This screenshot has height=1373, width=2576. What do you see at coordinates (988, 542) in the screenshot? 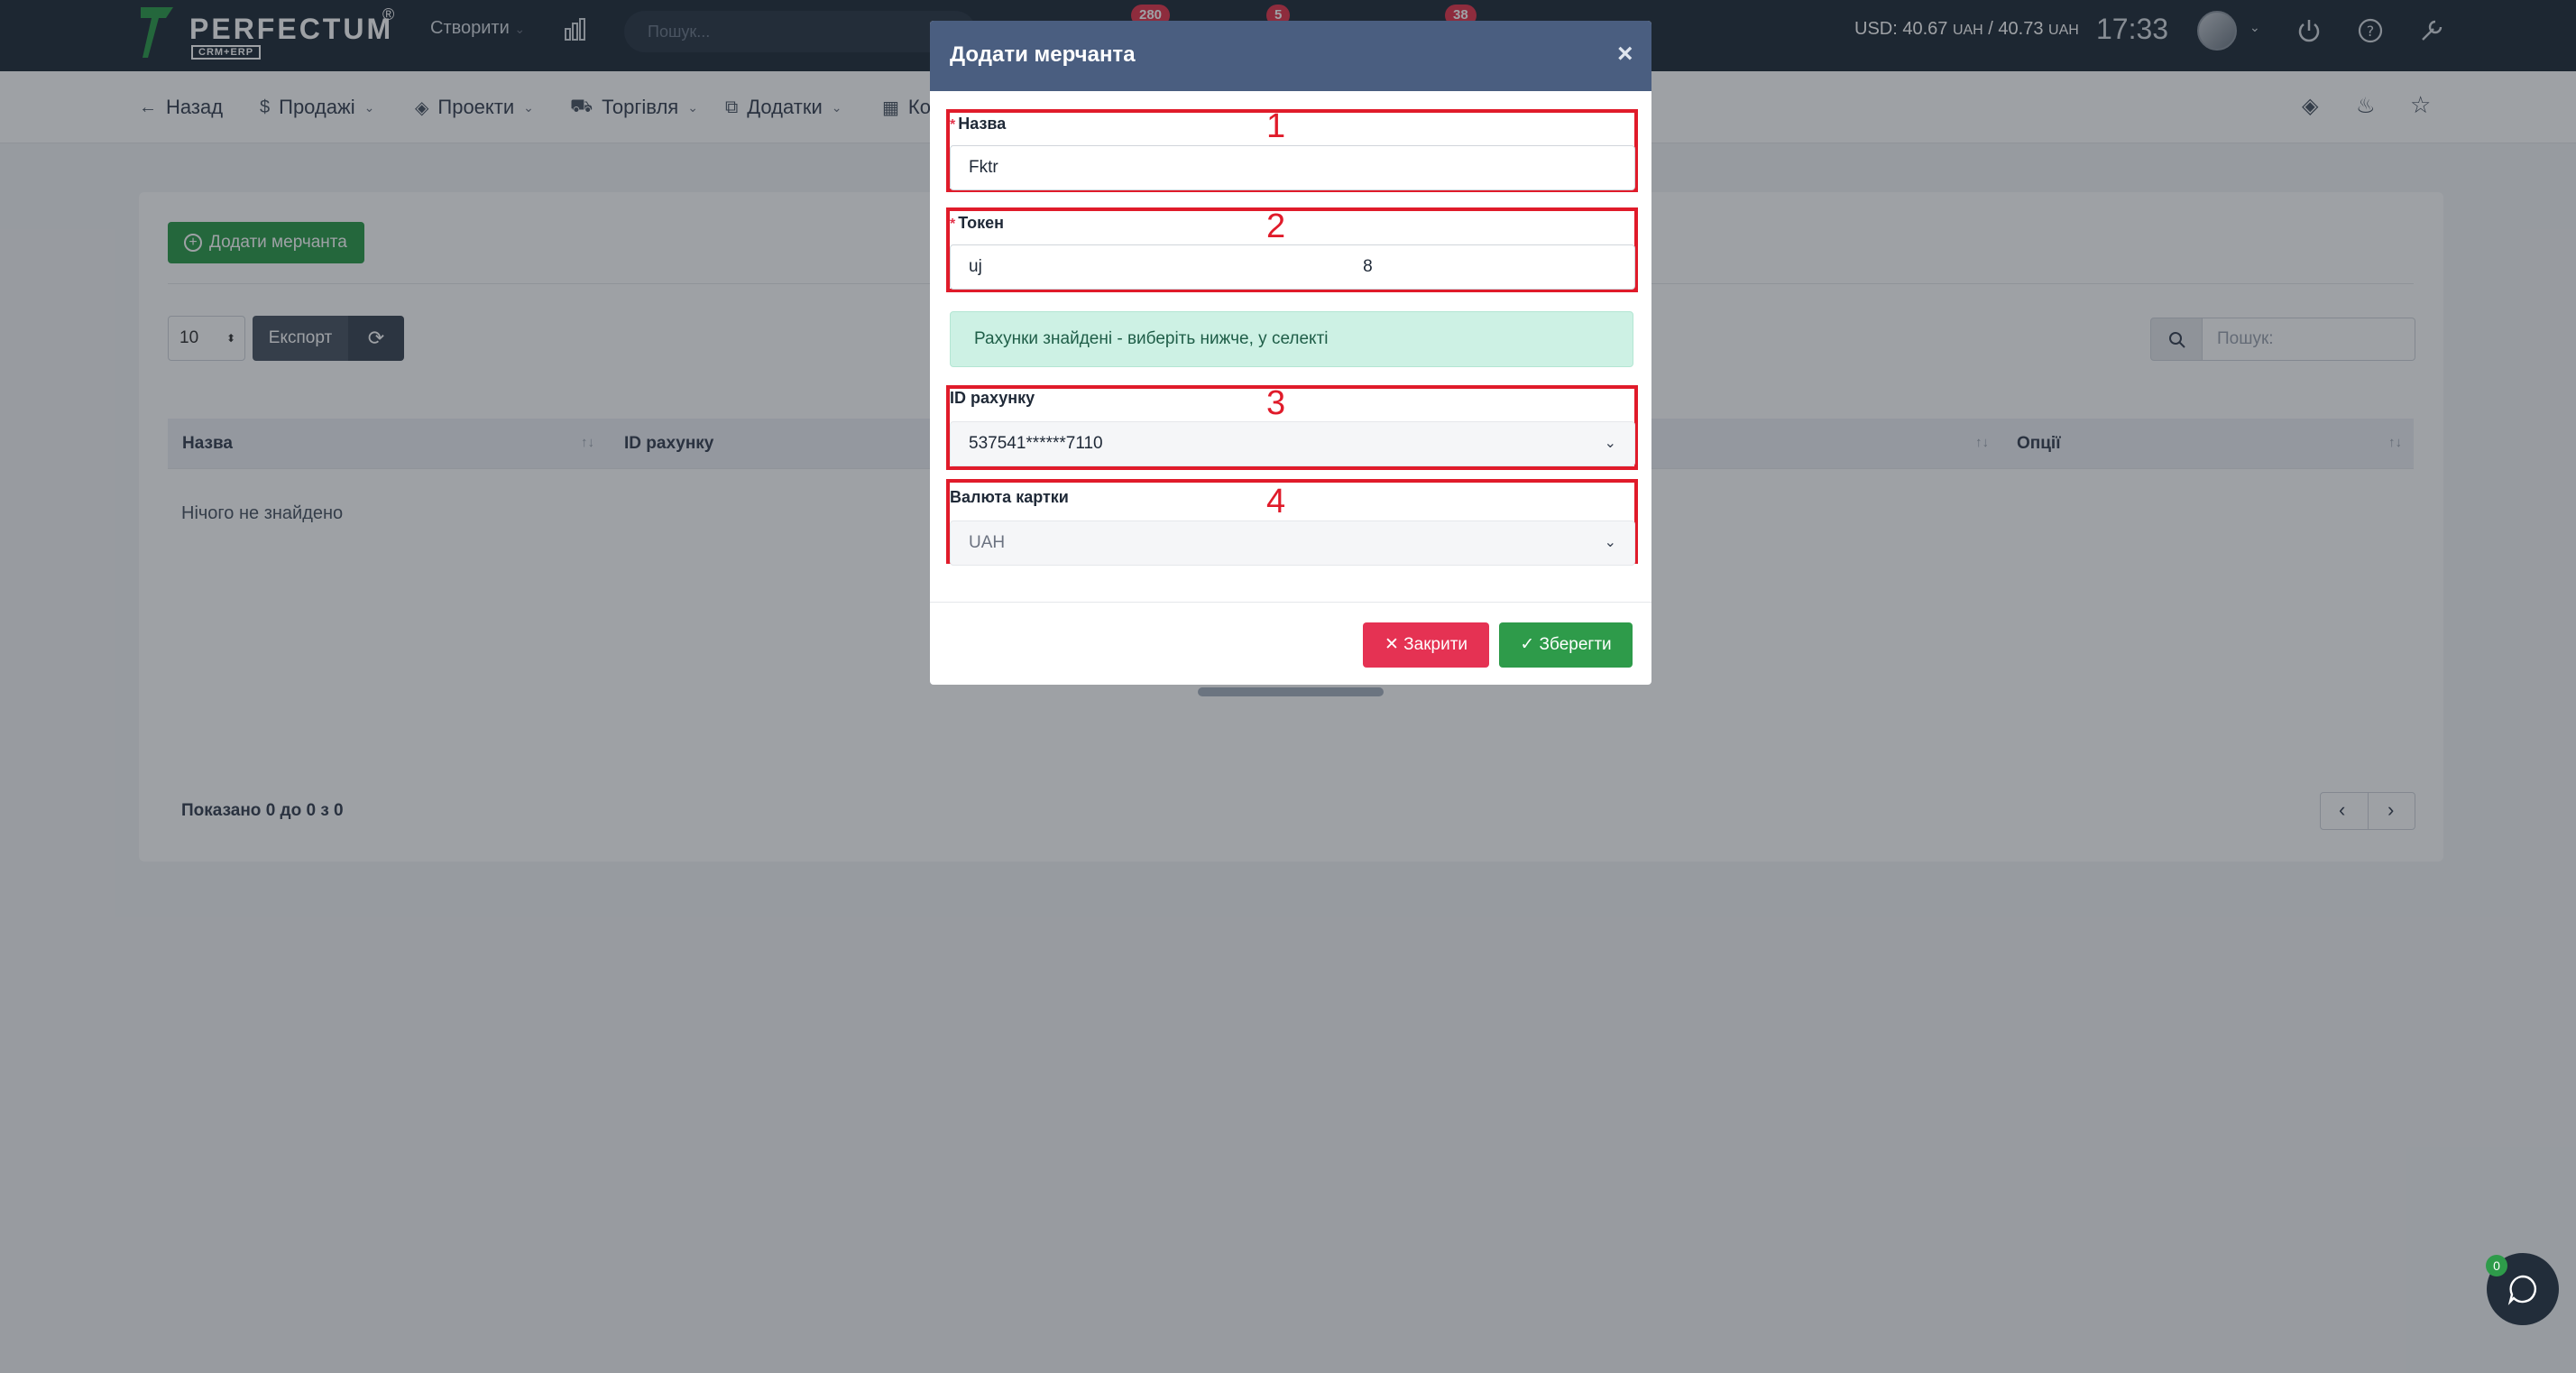
I see `card-currency-value: UAH` at bounding box center [988, 542].